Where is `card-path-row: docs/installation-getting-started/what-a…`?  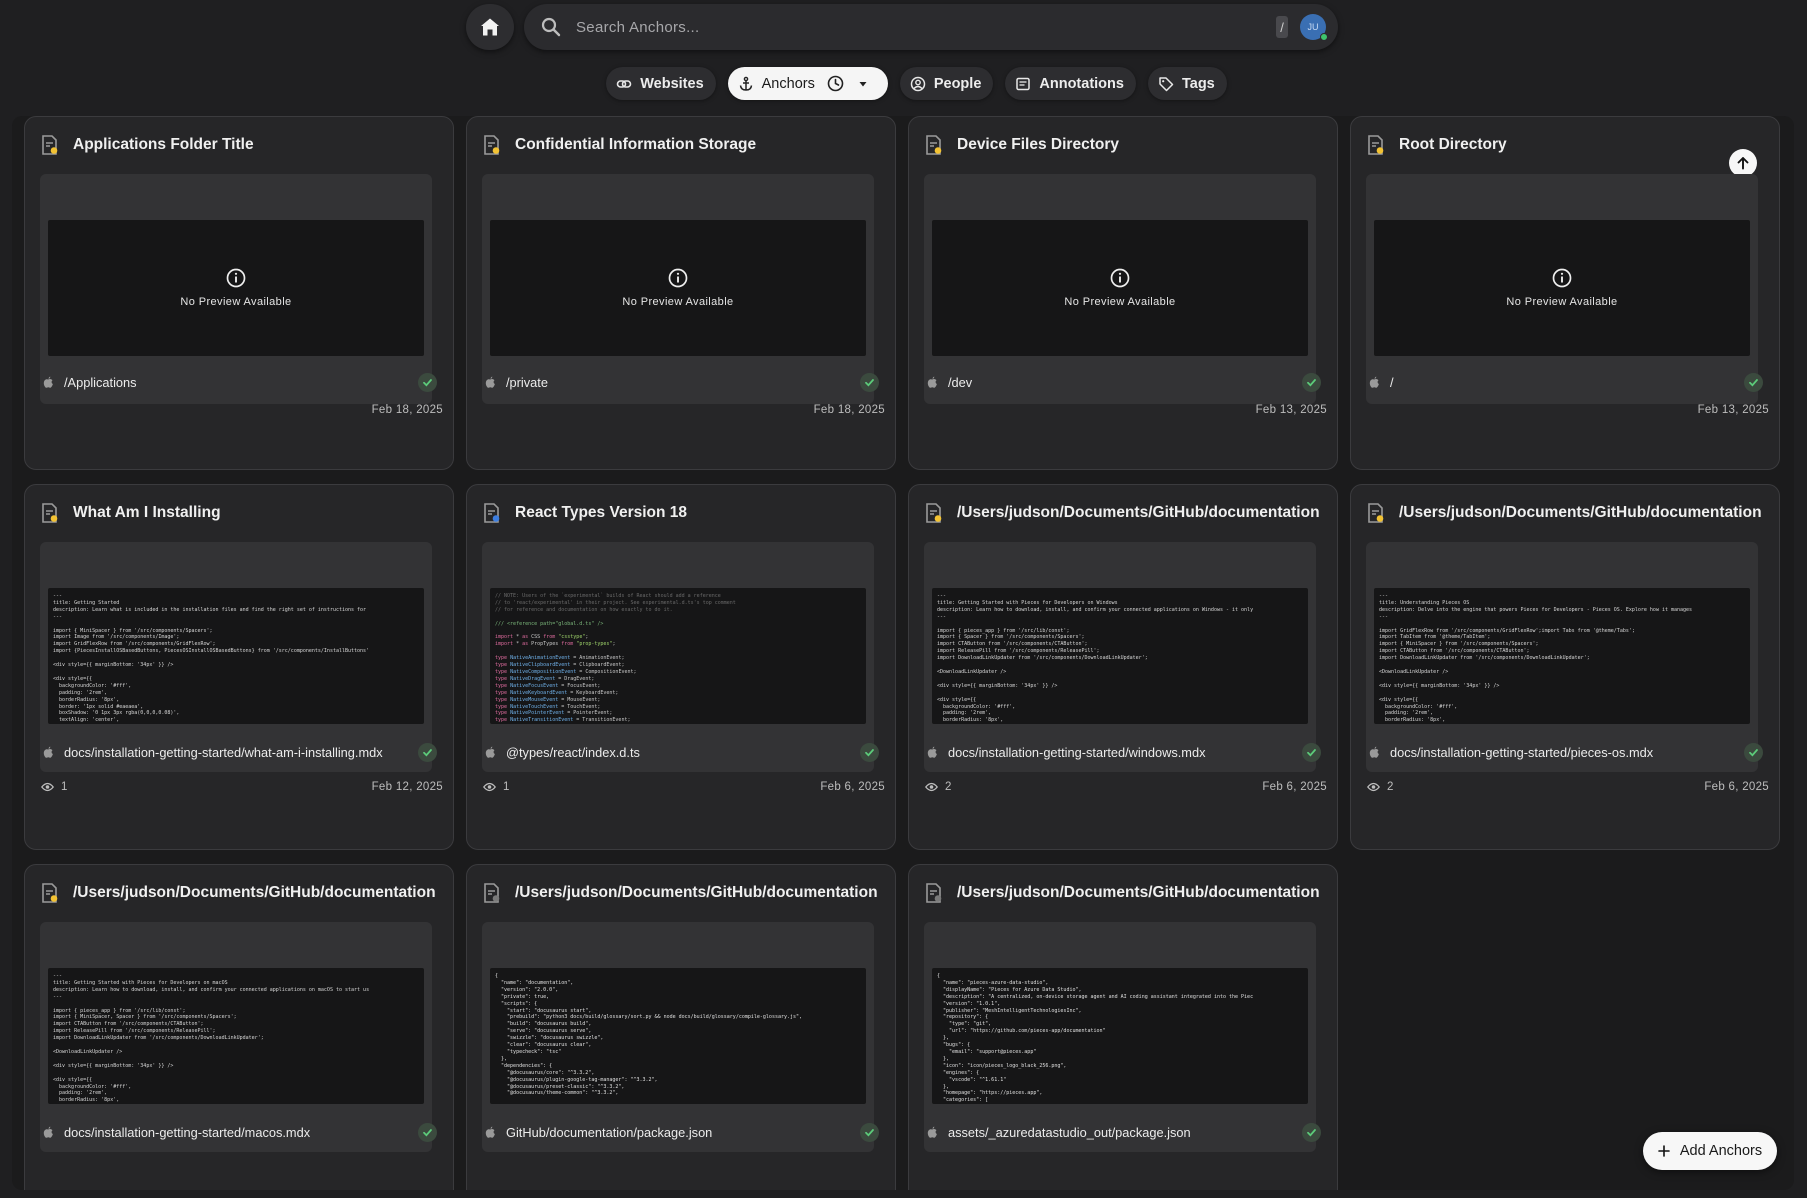 card-path-row: docs/installation-getting-started/what-a… is located at coordinates (240, 752).